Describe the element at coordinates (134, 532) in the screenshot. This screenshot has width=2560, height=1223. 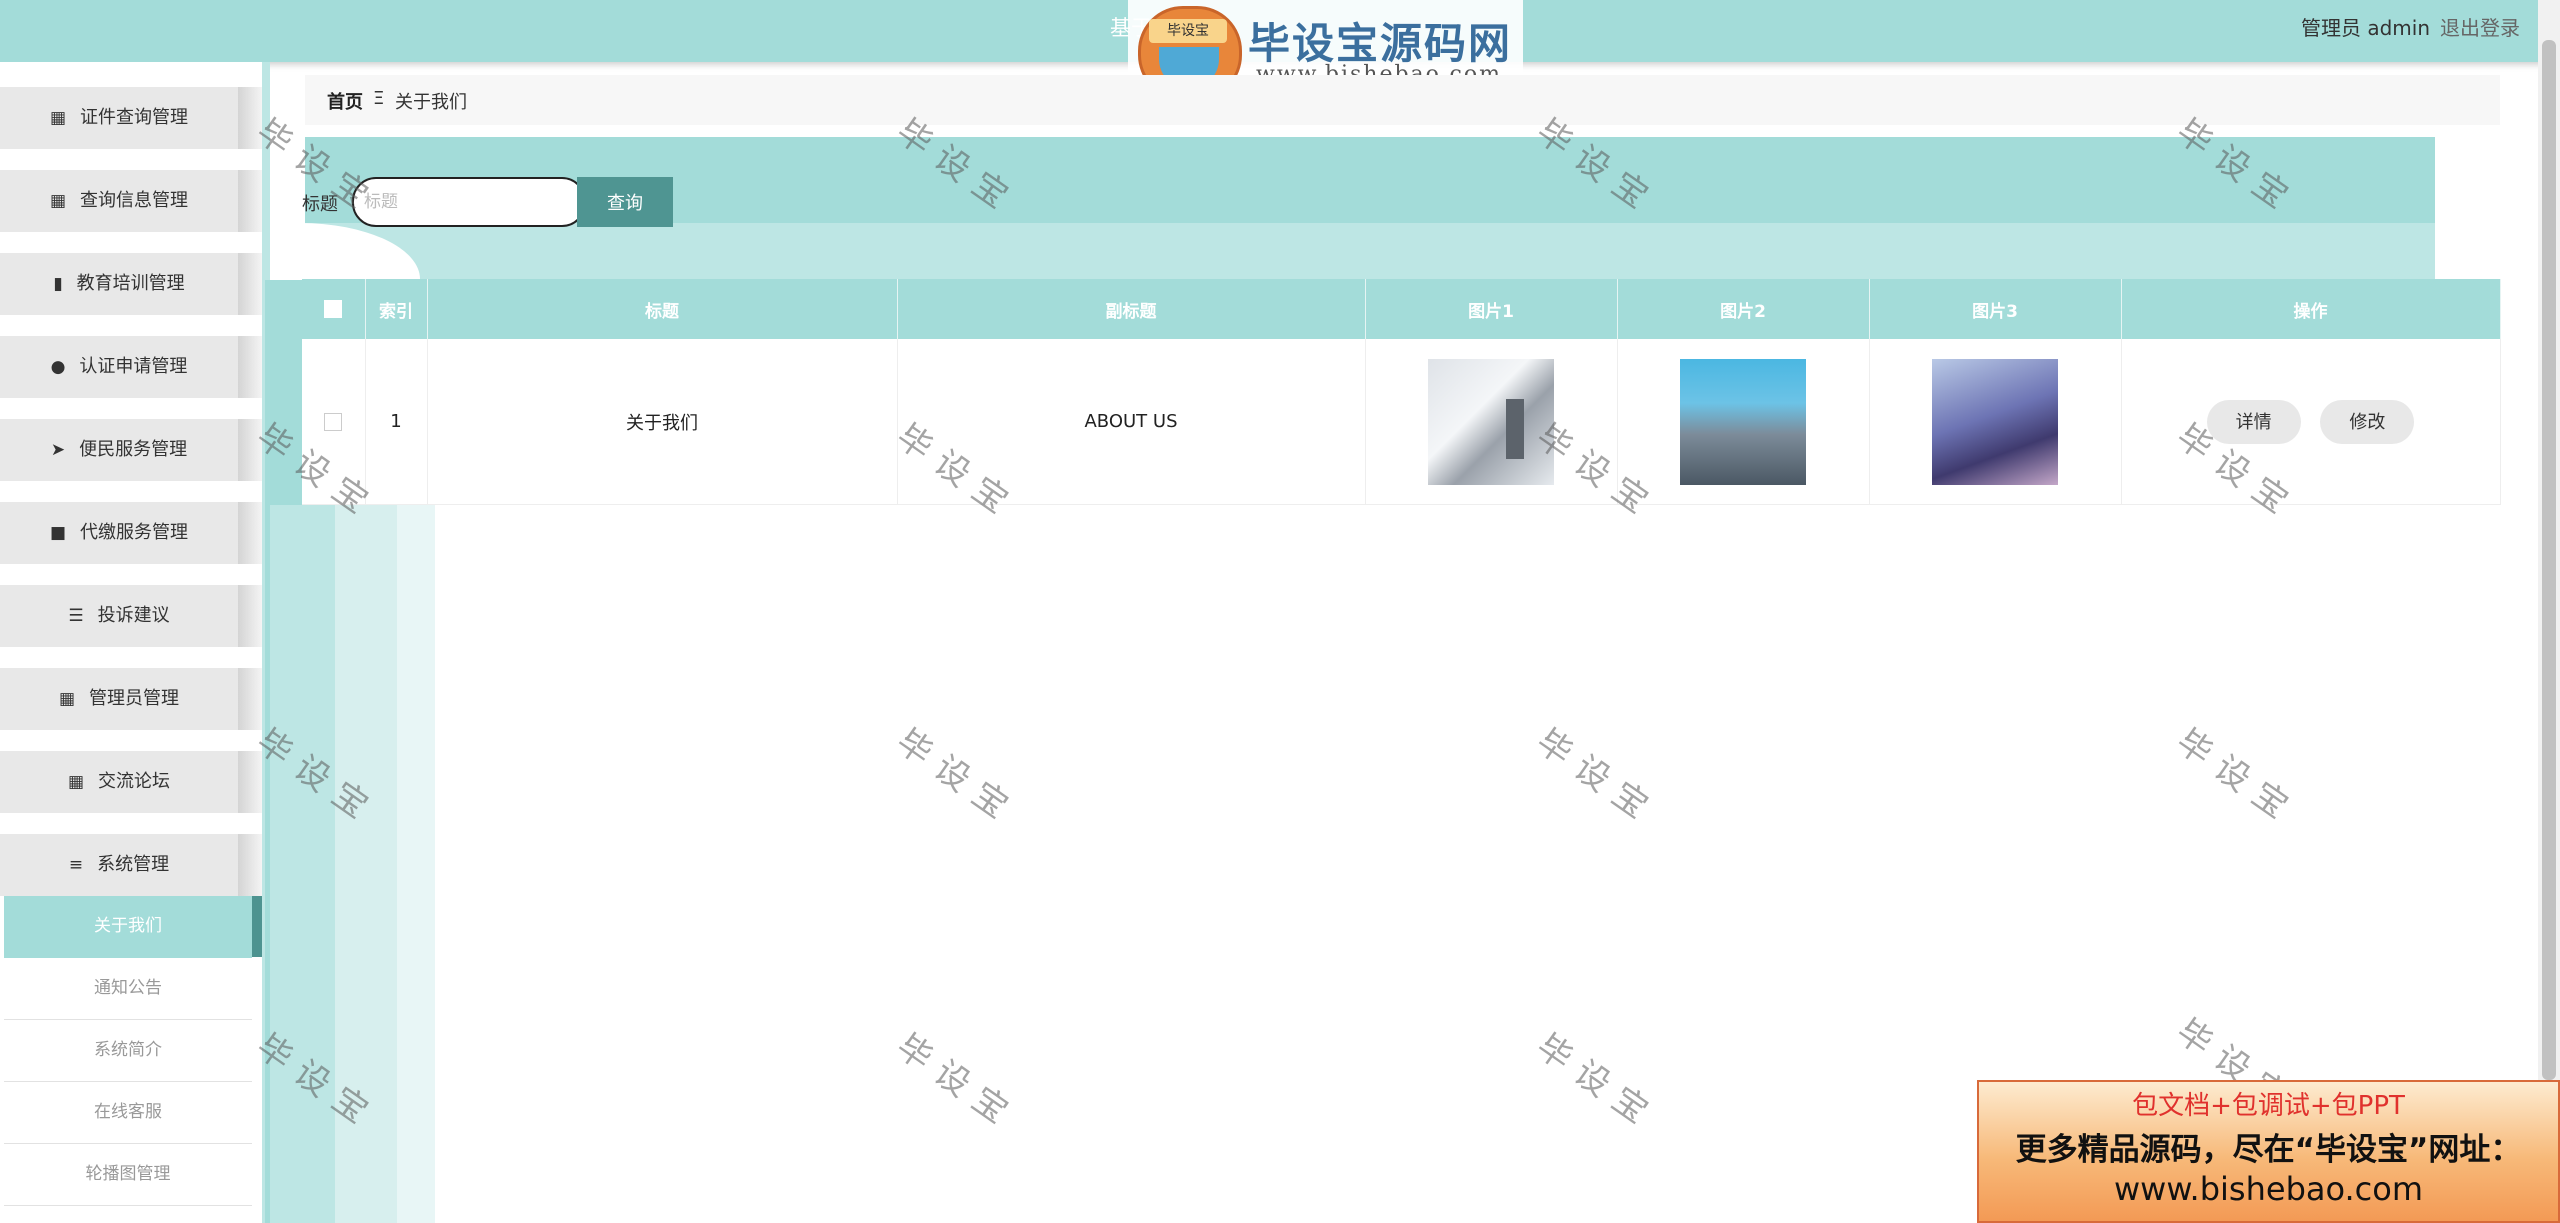
I see `sidebar-item-label: 代缴服务管理` at that location.